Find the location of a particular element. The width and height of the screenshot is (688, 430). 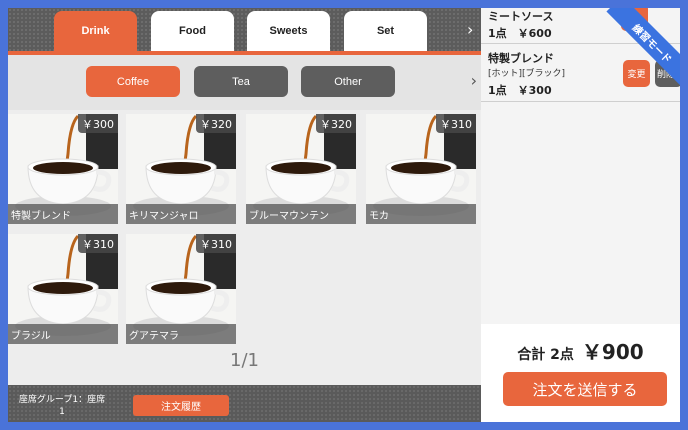

seat-number: 1 is located at coordinates (62, 412).